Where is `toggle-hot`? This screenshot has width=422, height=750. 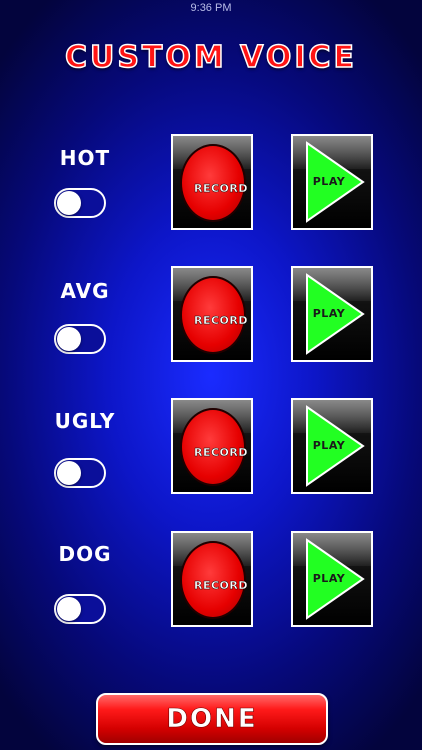 toggle-hot is located at coordinates (80, 203).